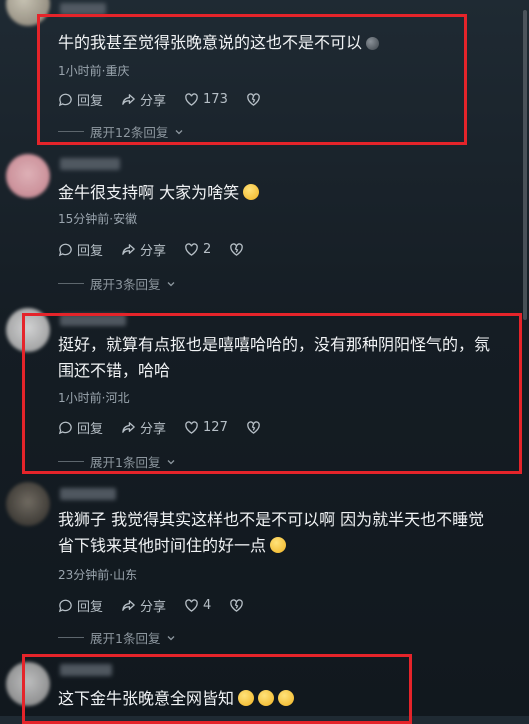  What do you see at coordinates (274, 357) in the screenshot?
I see `comment-text: 挺好，就算有点抠也是嘻嘻哈哈的，没有那种阴阳怪气的，氛 围还不错，哈哈` at bounding box center [274, 357].